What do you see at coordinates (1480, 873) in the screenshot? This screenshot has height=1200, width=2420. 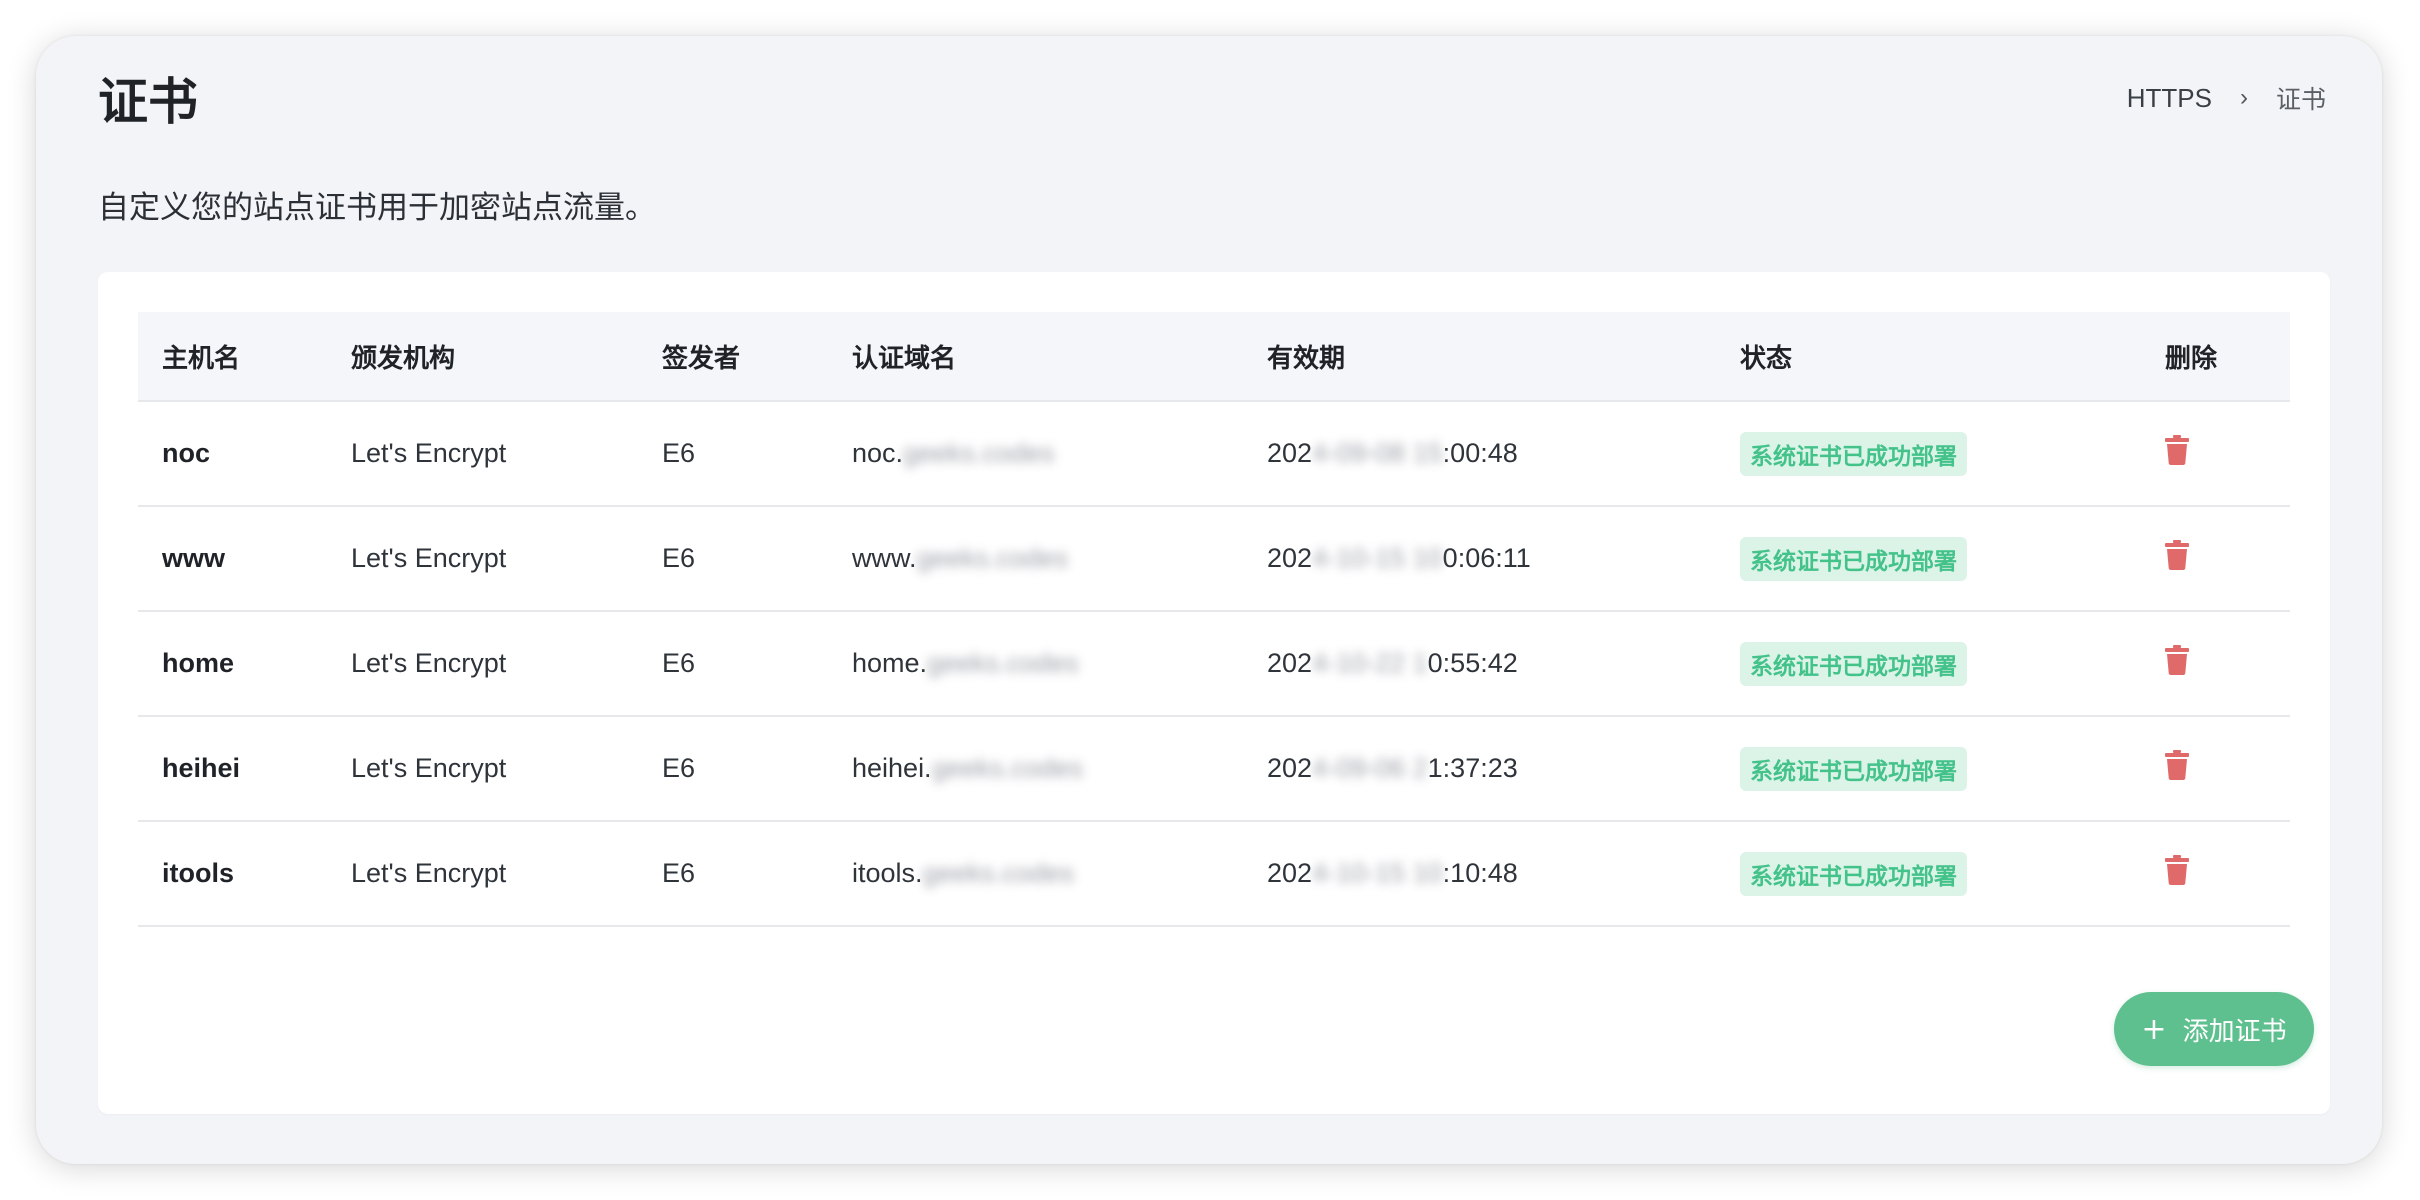 I see `expiry-end: :10:48` at bounding box center [1480, 873].